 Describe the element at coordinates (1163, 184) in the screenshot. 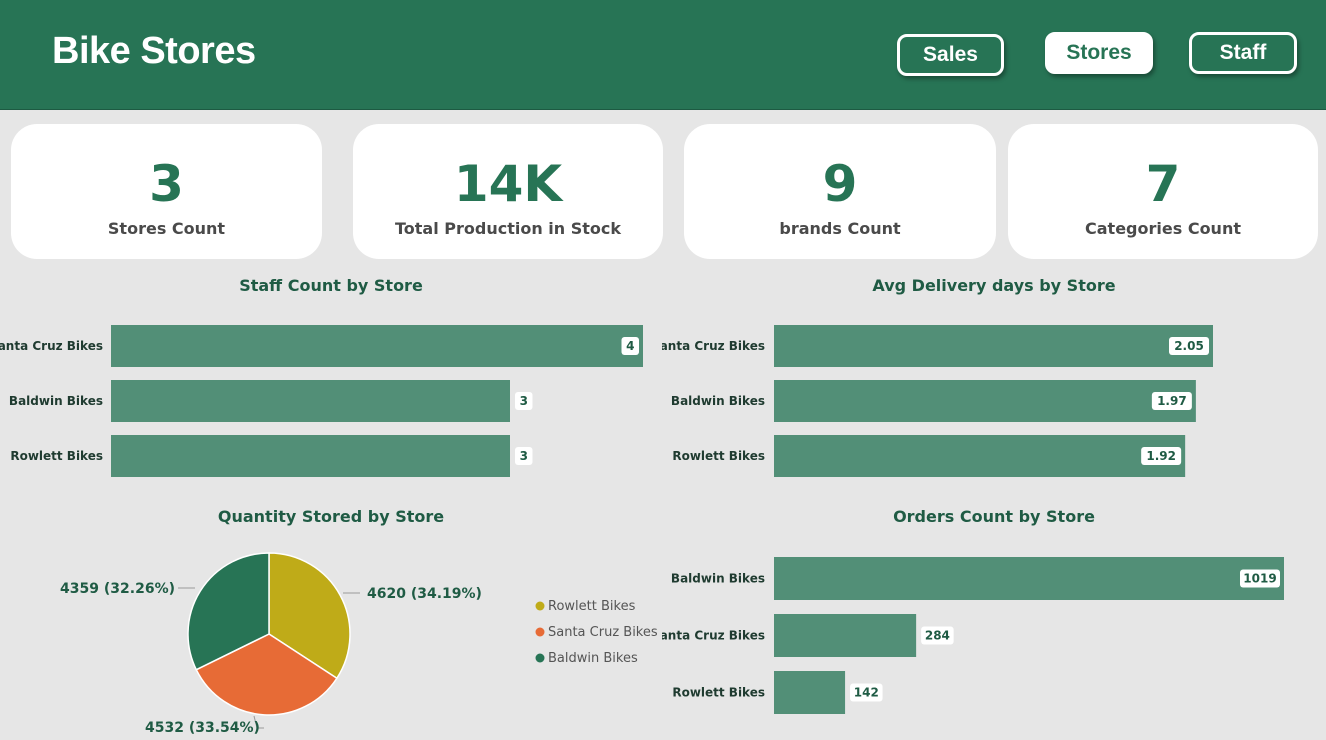

I see `kpi-value: 7` at that location.